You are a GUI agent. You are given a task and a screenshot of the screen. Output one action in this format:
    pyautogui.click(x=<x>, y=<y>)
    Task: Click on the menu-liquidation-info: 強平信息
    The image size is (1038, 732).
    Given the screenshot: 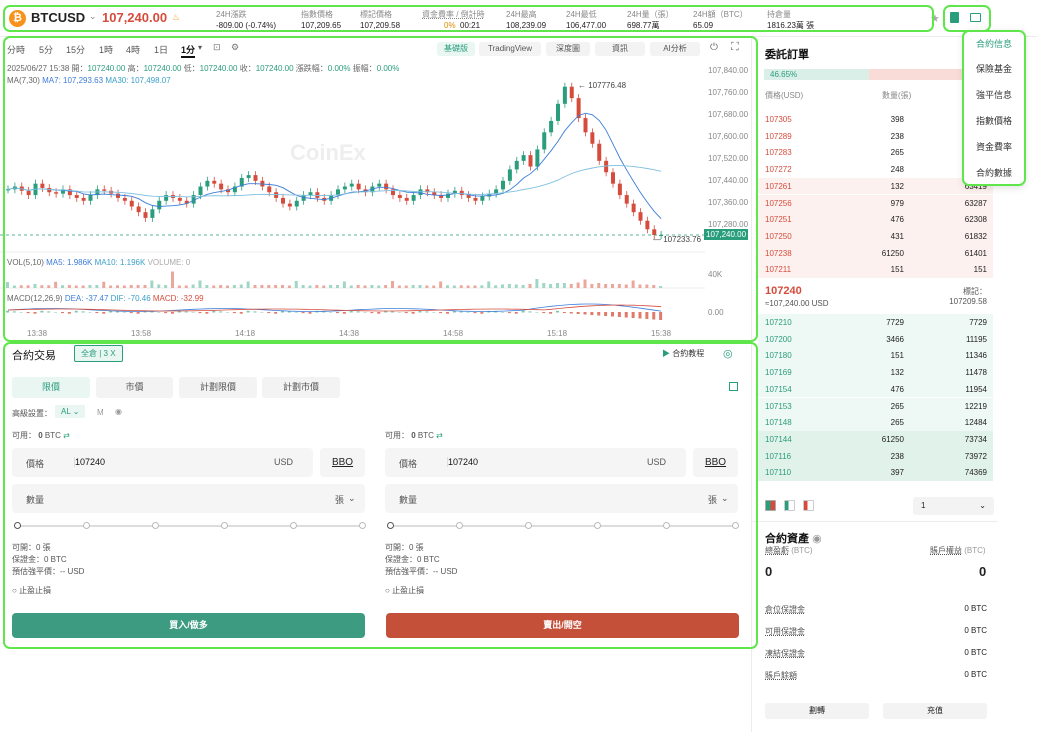 What is the action you would take?
    pyautogui.click(x=994, y=94)
    